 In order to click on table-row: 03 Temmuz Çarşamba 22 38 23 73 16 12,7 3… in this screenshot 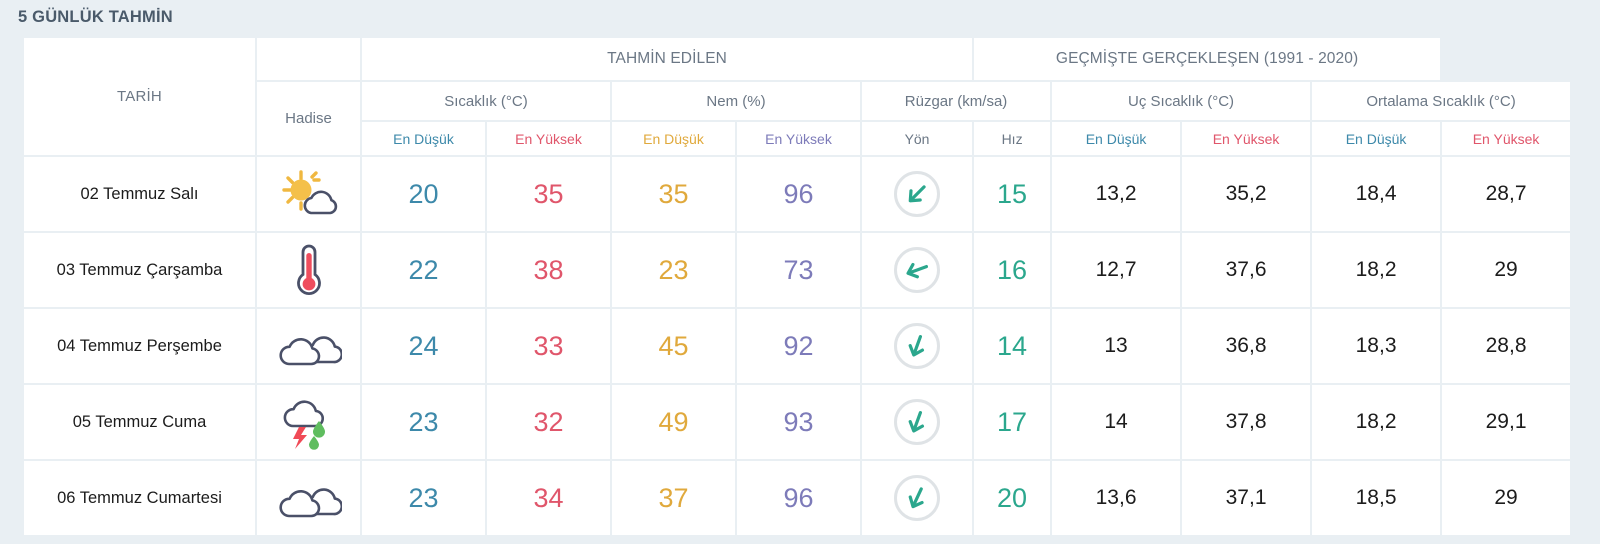, I will do `click(797, 270)`.